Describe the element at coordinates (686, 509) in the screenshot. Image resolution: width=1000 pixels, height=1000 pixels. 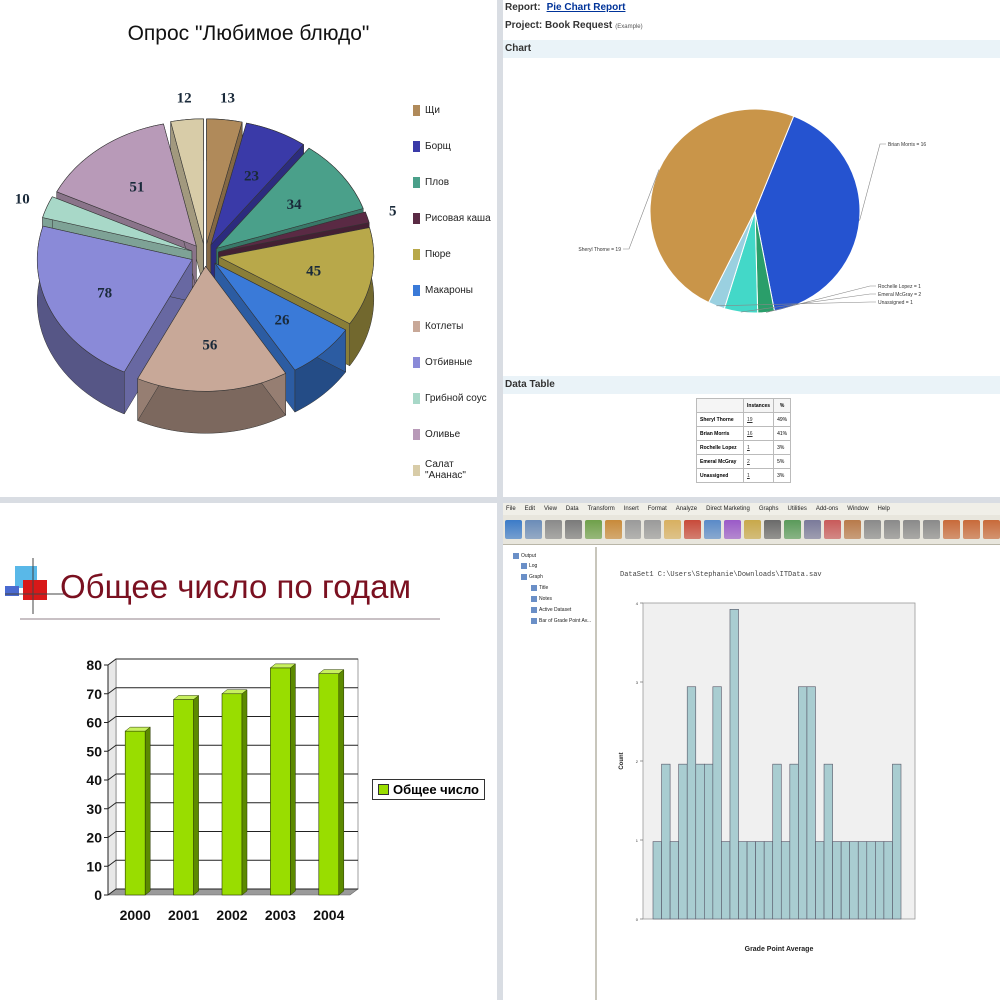
I see `menu-item: Analyze` at that location.